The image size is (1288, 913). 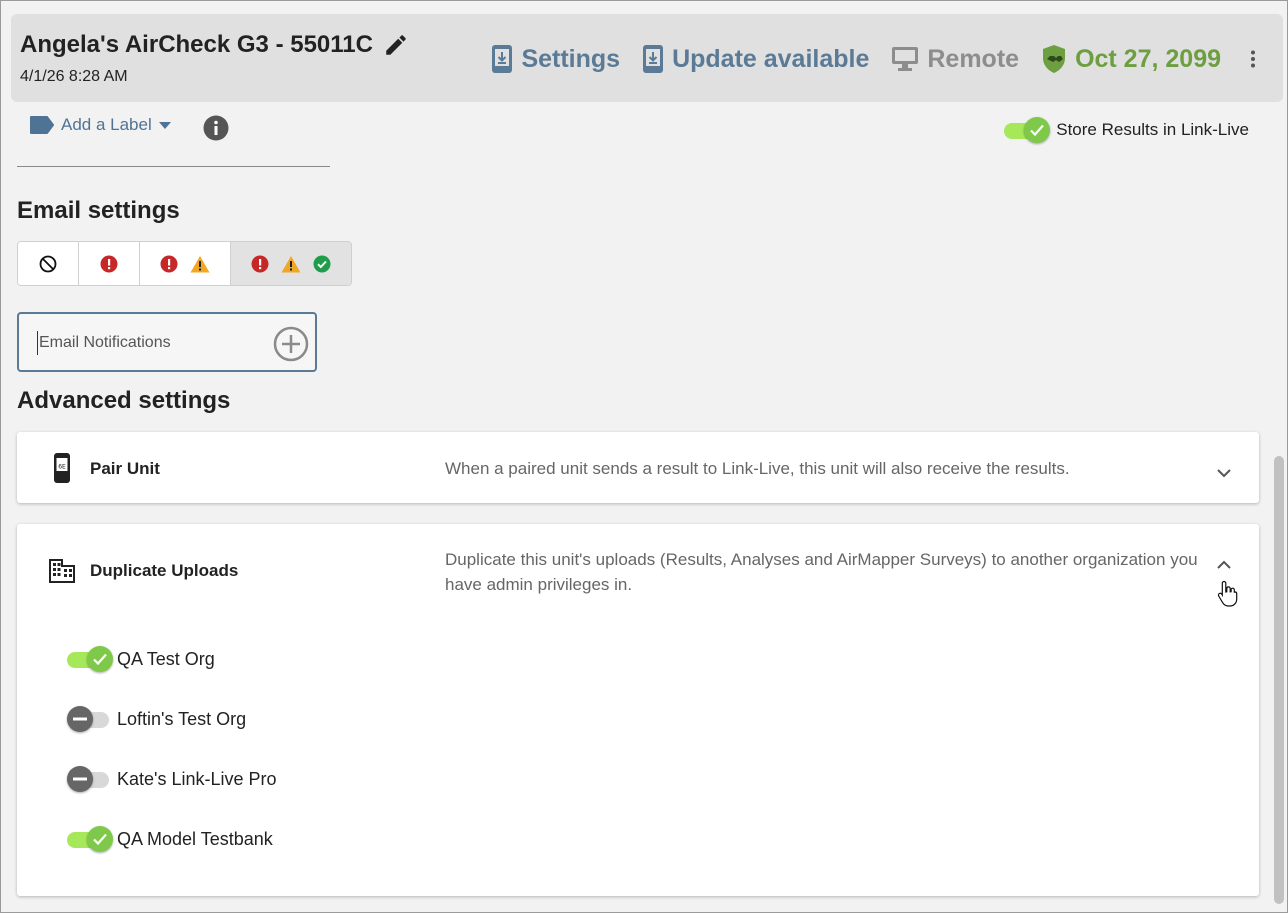 I want to click on hand-pointer-cursor-icon, so click(x=1227, y=593).